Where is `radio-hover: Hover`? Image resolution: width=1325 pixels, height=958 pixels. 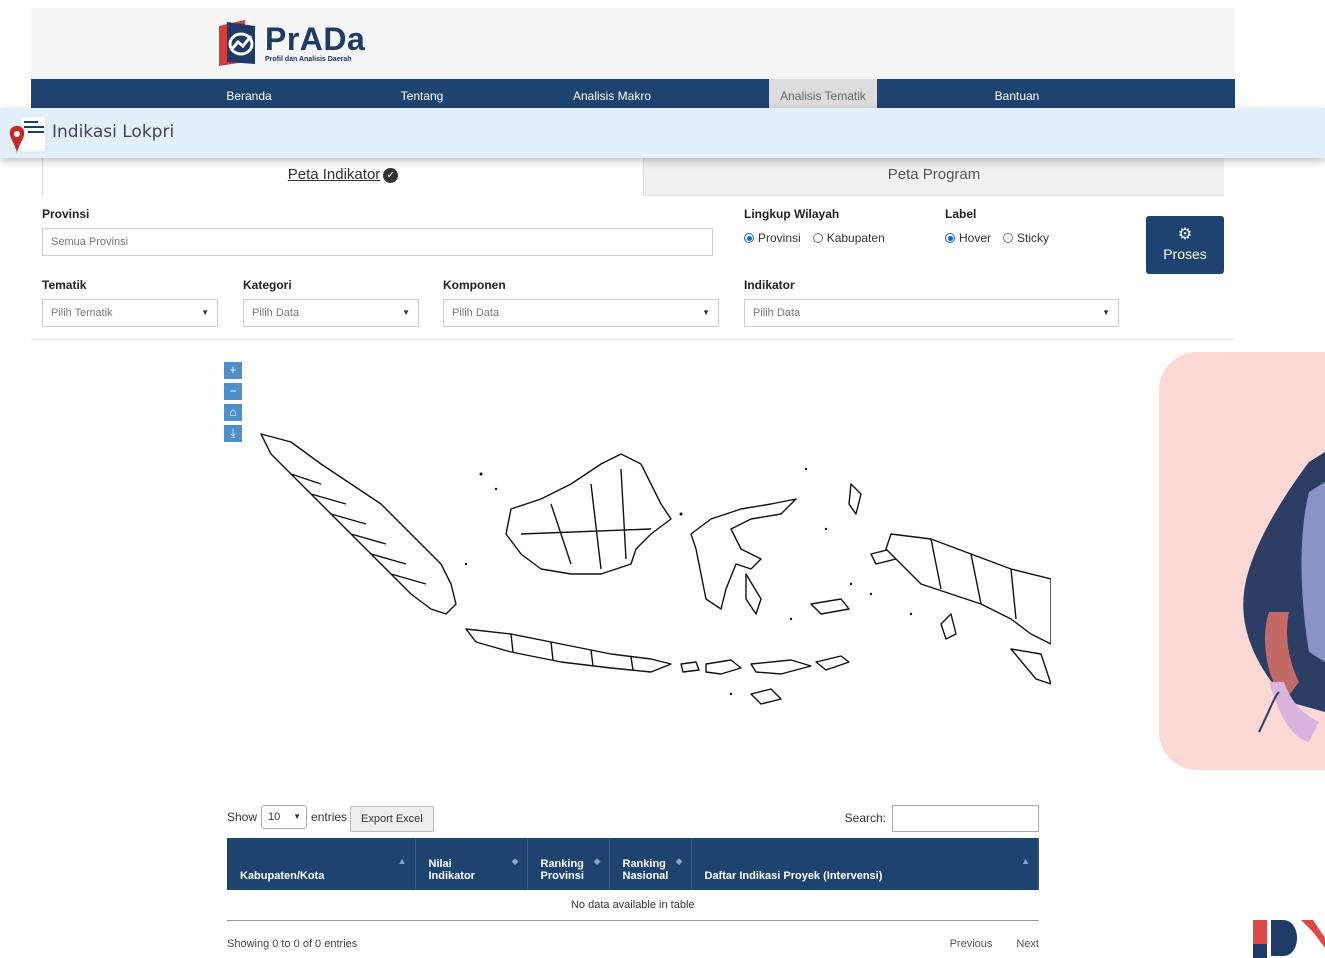 radio-hover: Hover is located at coordinates (968, 238).